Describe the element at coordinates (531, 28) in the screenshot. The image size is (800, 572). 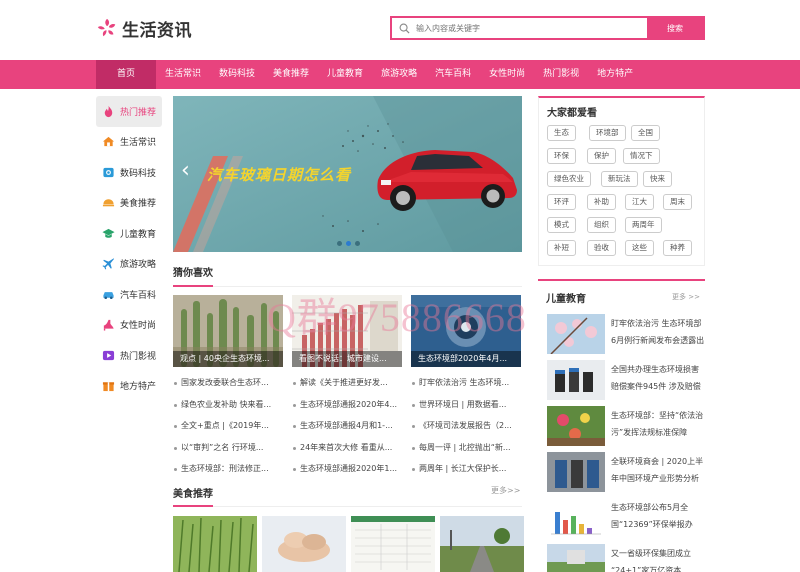
I see `search-input` at that location.